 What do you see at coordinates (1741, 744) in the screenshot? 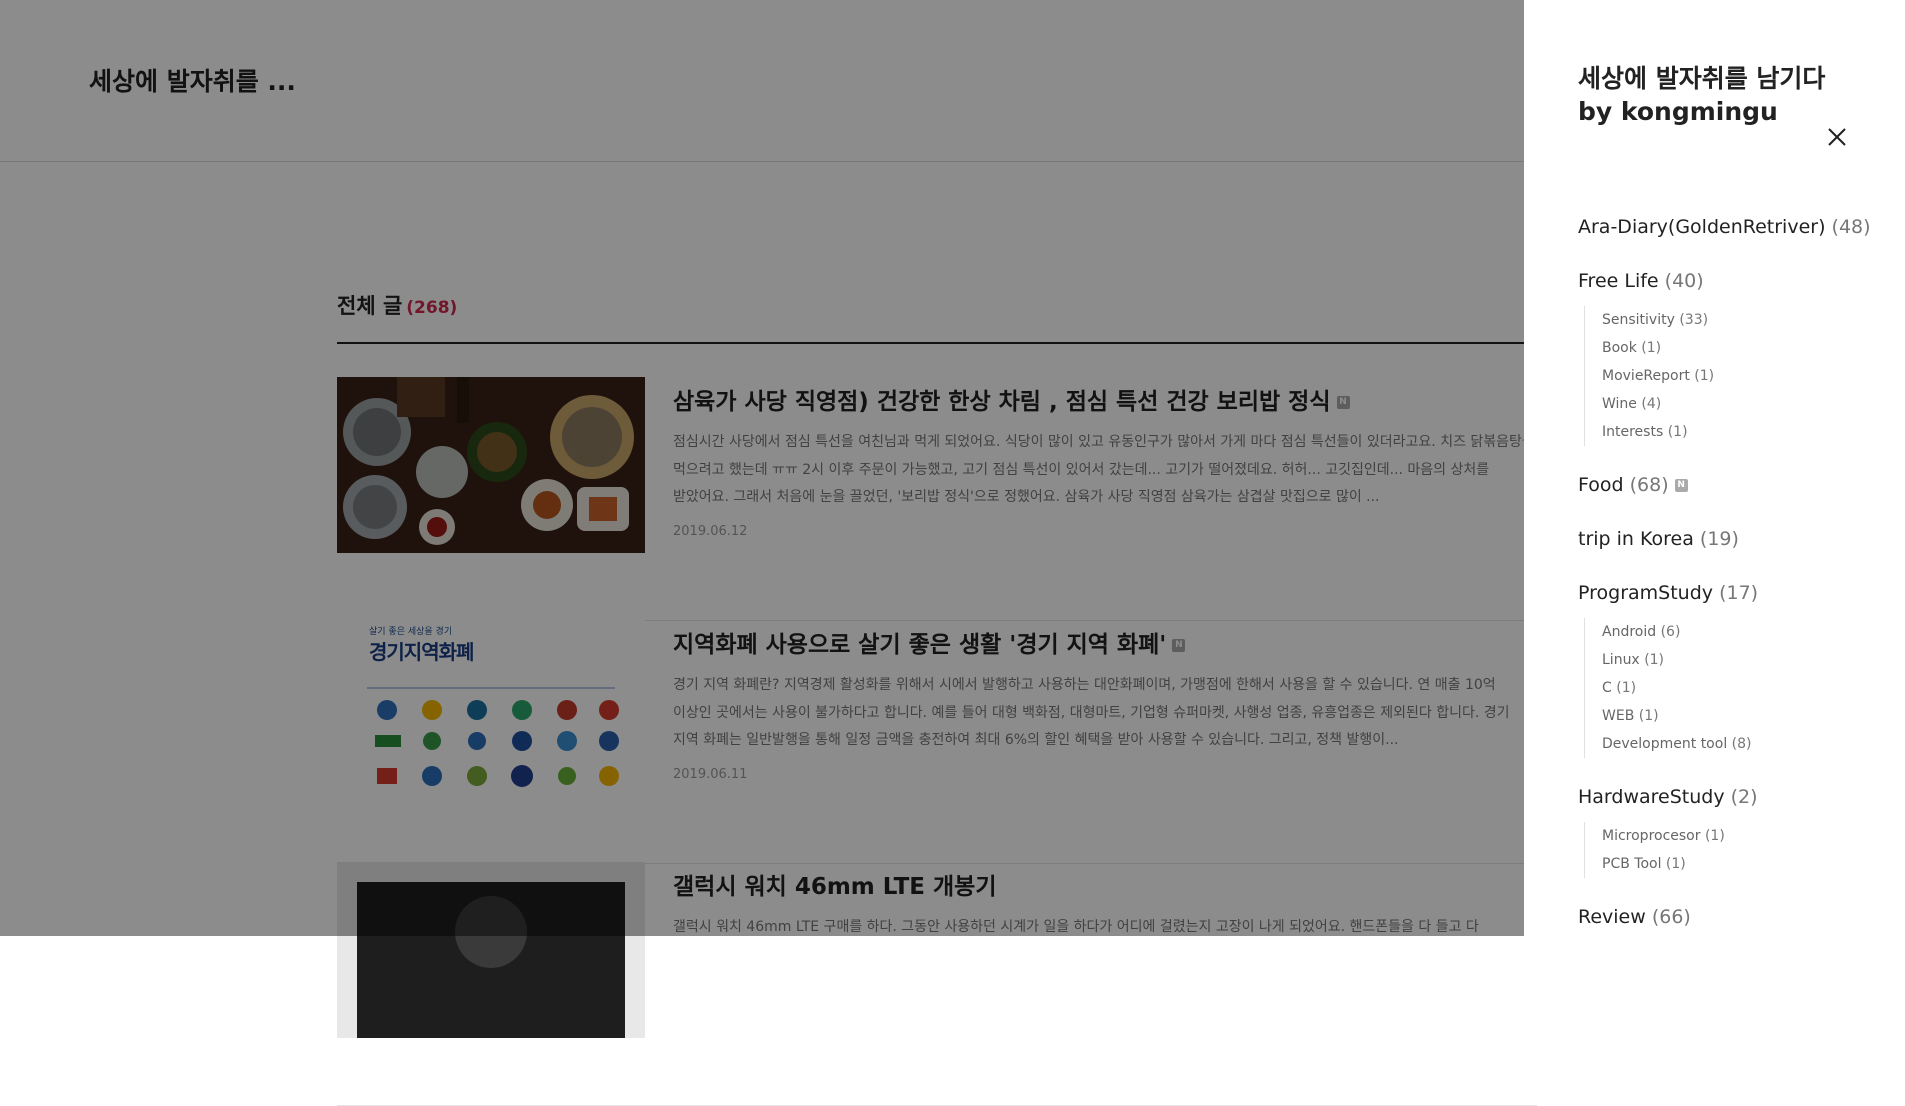
I see `subcategory-count: (8)` at bounding box center [1741, 744].